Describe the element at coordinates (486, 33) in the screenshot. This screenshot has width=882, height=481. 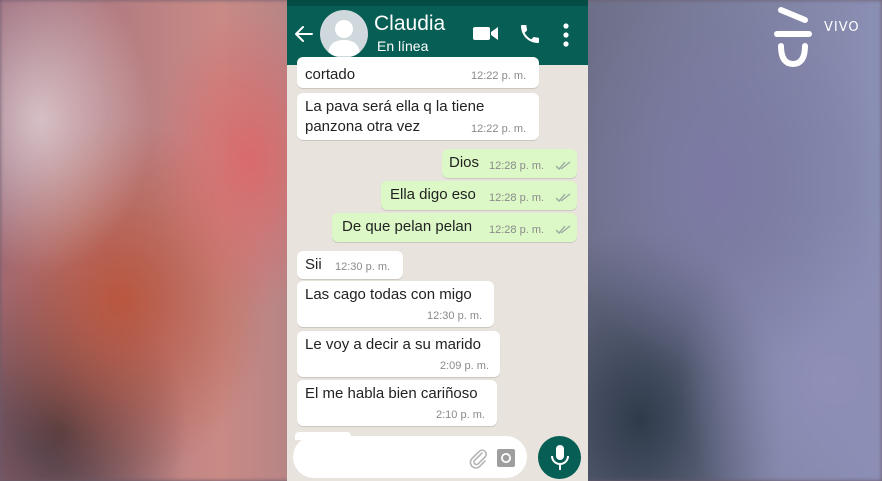
I see `video-call-icon` at that location.